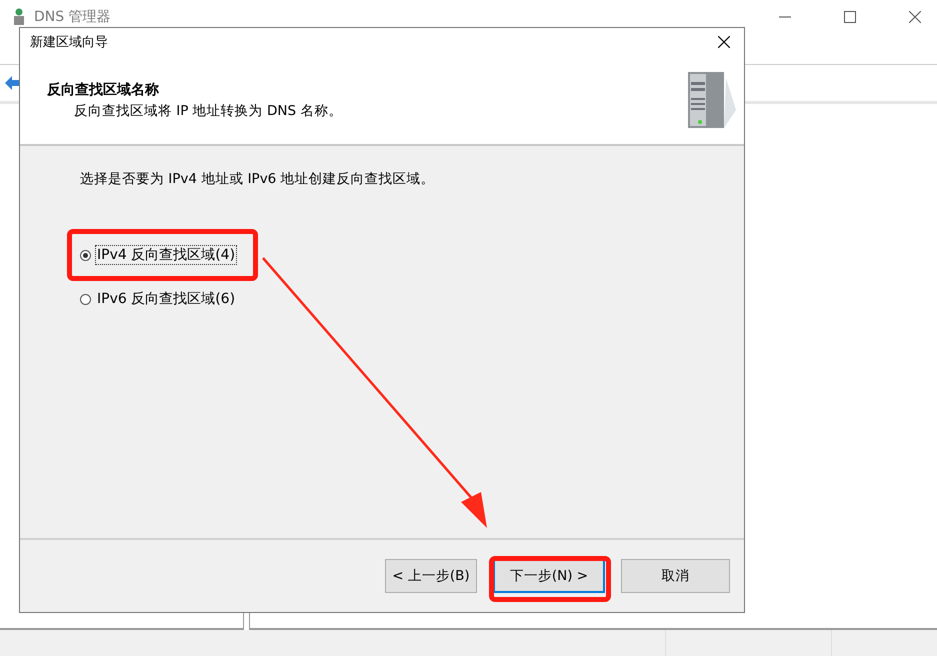  Describe the element at coordinates (72, 17) in the screenshot. I see `window-title: DNS 管理器` at that location.